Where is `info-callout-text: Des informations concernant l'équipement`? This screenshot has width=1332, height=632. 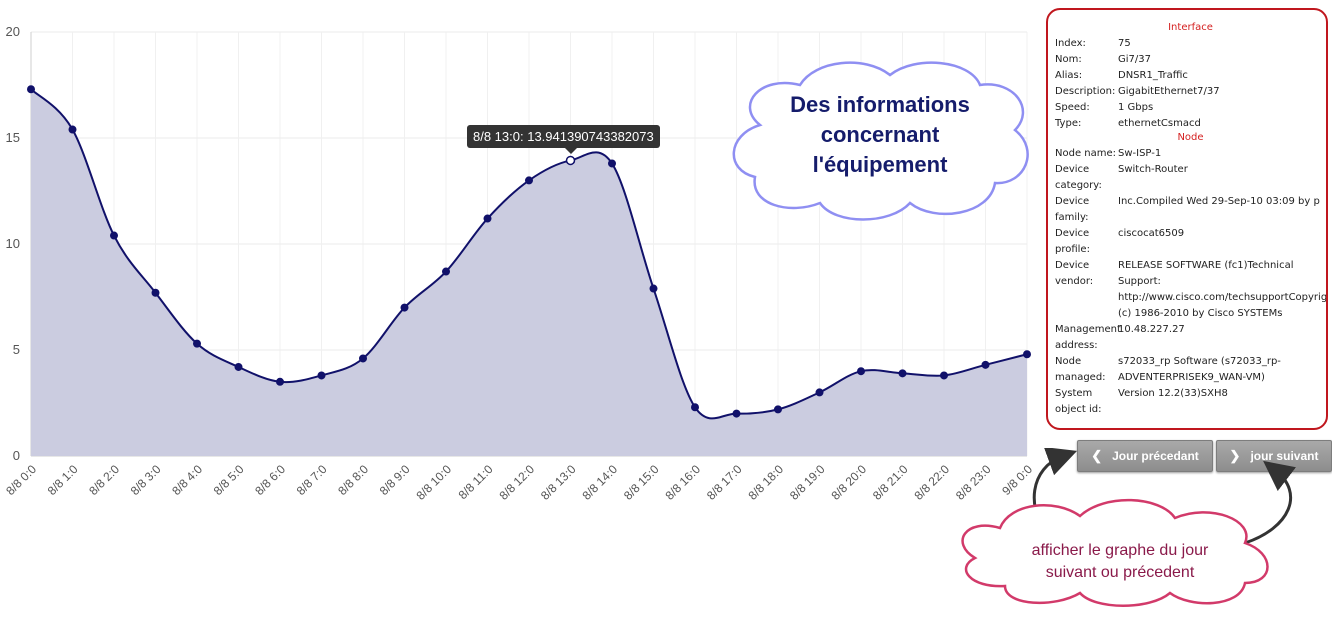 info-callout-text: Des informations concernant l'équipement is located at coordinates (880, 134).